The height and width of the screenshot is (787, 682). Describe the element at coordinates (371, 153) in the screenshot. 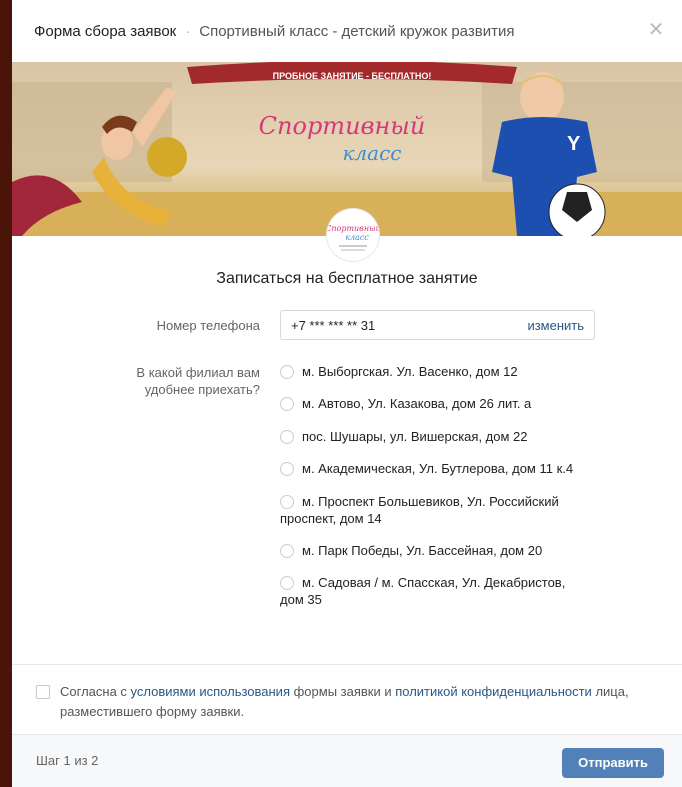

I see `banner-logo-line2: класс` at that location.